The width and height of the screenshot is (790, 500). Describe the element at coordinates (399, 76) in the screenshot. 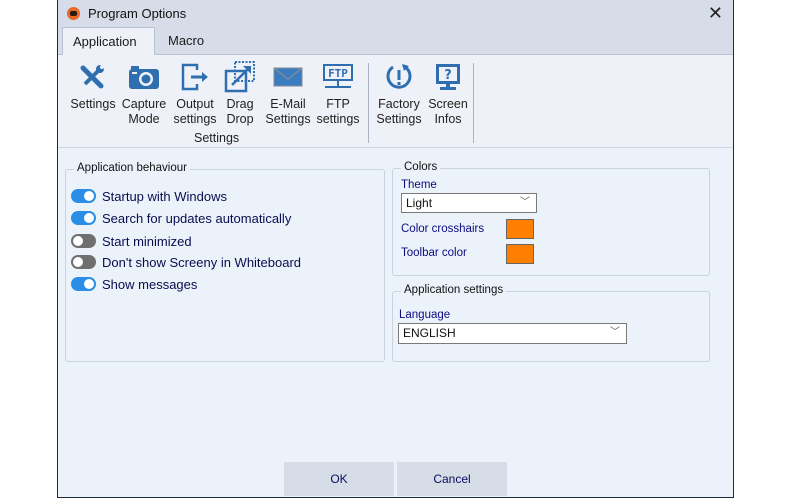

I see `factory-reset-icon` at that location.